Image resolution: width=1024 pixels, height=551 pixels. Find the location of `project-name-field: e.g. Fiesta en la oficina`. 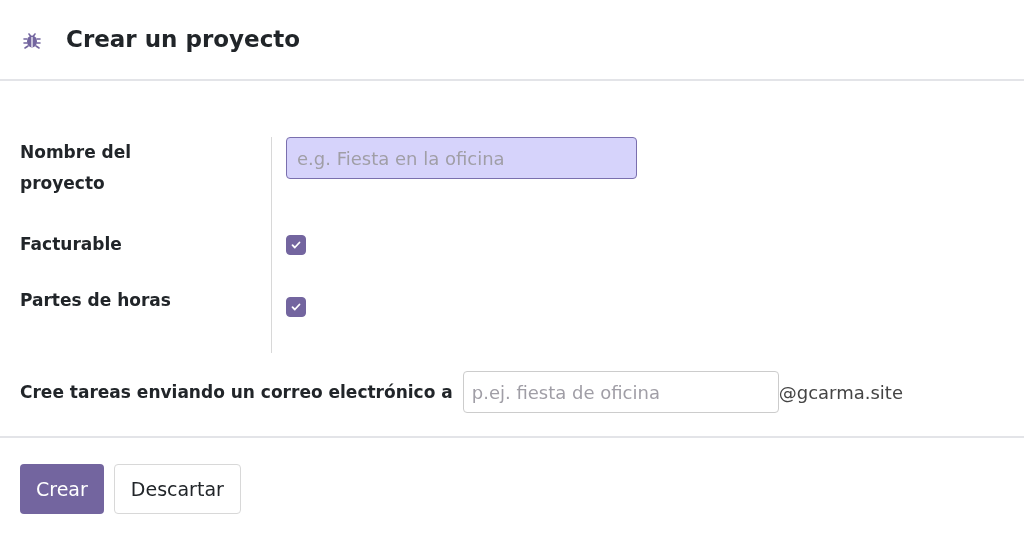

project-name-field: e.g. Fiesta en la oficina is located at coordinates (461, 158).